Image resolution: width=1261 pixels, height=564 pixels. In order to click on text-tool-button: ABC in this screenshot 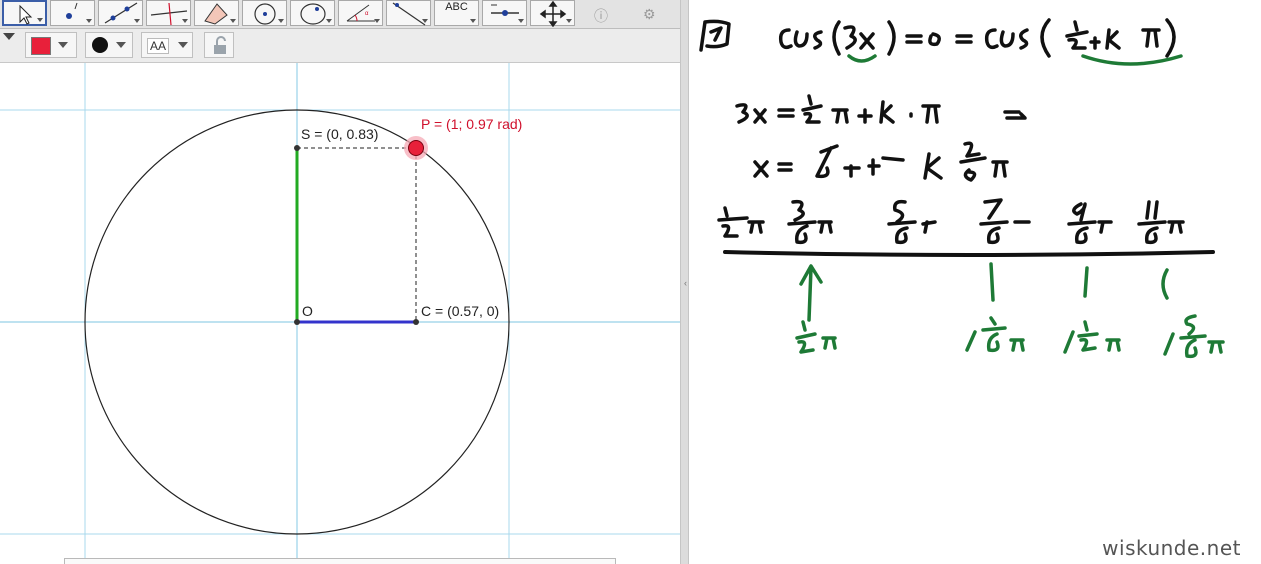, I will do `click(456, 13)`.